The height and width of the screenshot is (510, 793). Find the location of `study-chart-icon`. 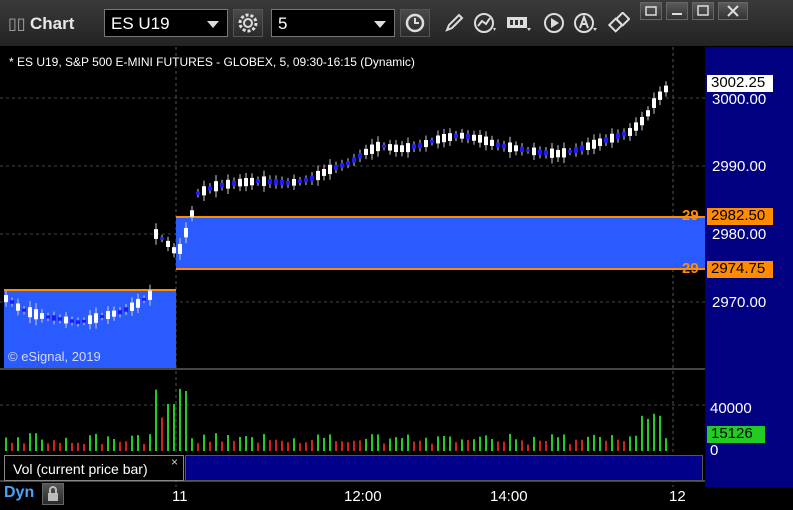

study-chart-icon is located at coordinates (485, 23).